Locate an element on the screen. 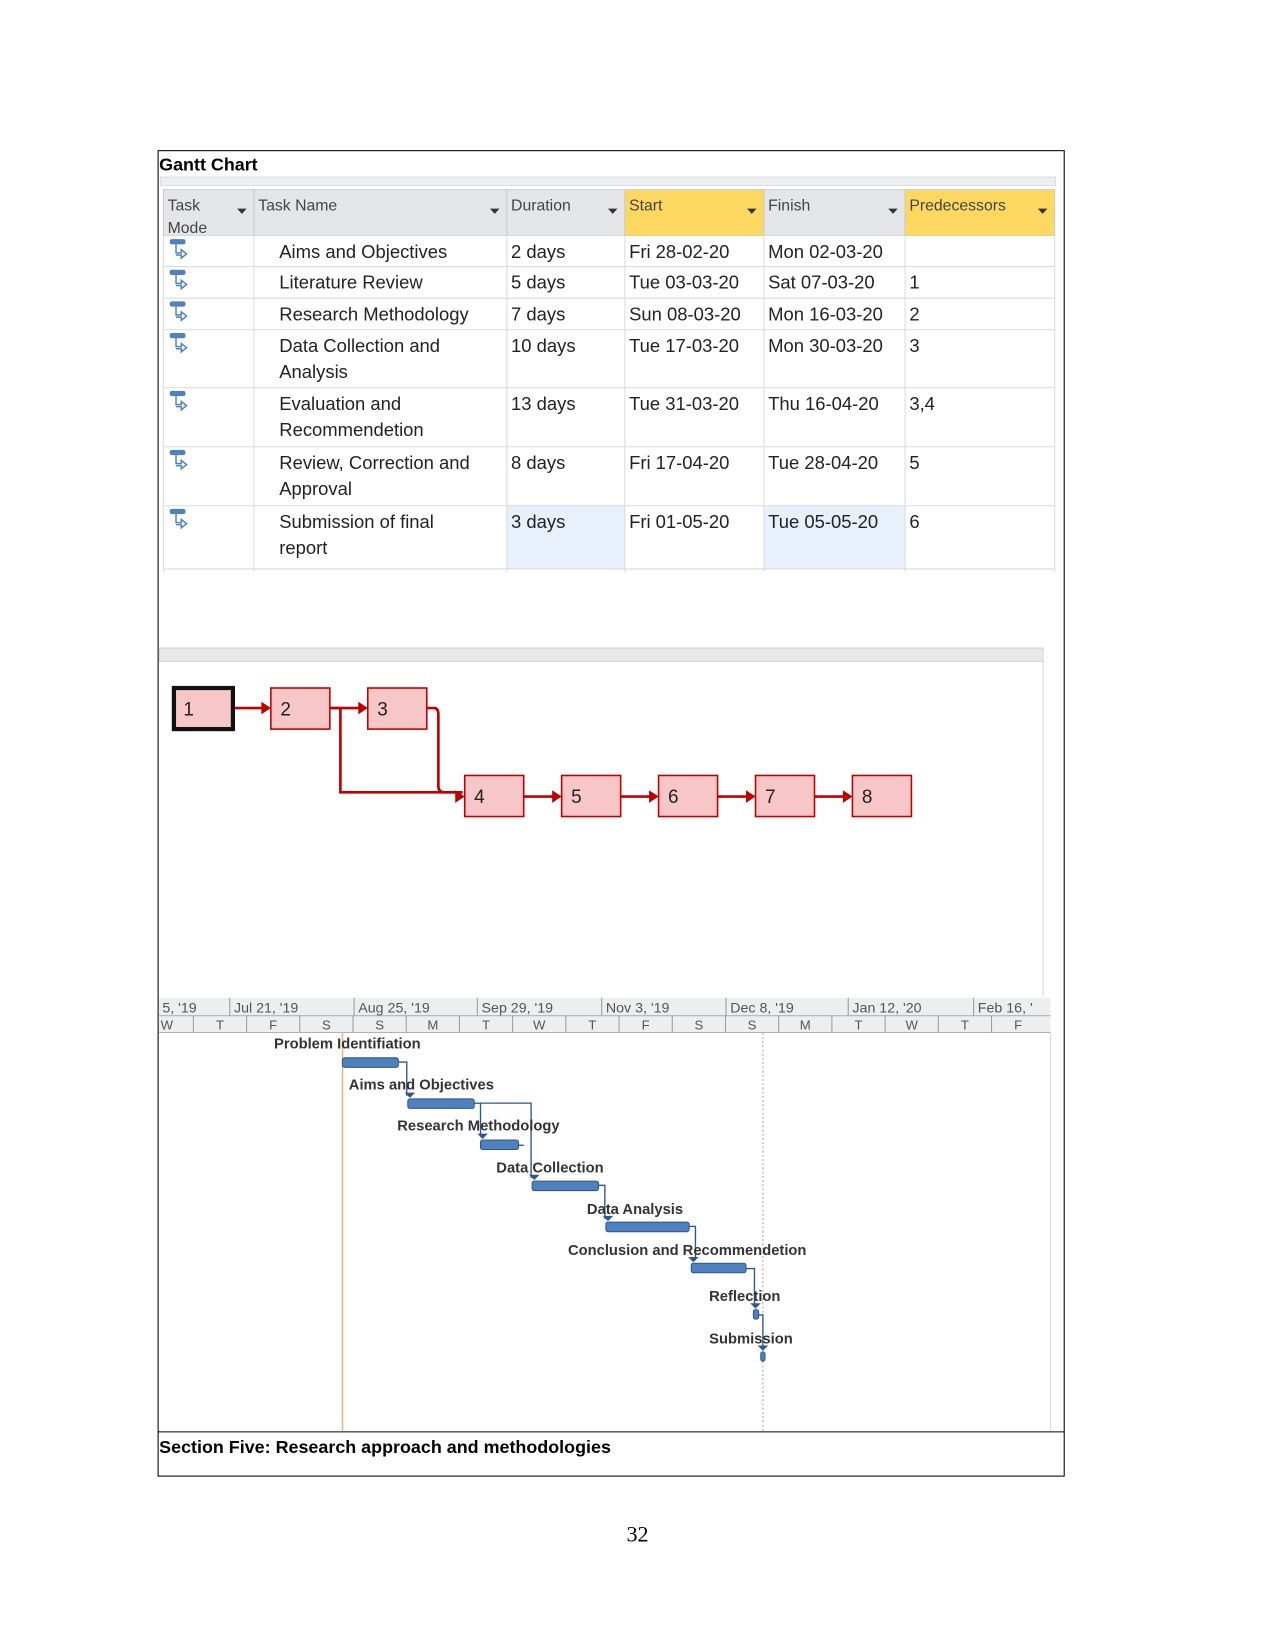 The width and height of the screenshot is (1275, 1651). toolbar-strip is located at coordinates (608, 181).